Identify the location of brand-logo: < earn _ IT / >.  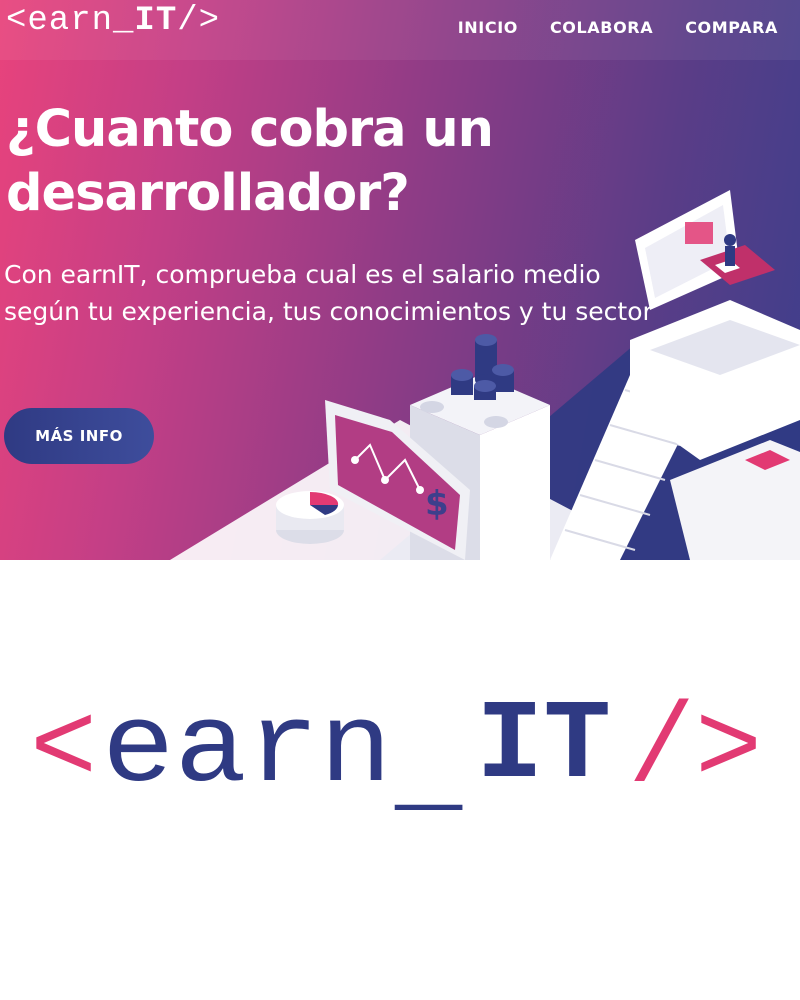
(396, 755).